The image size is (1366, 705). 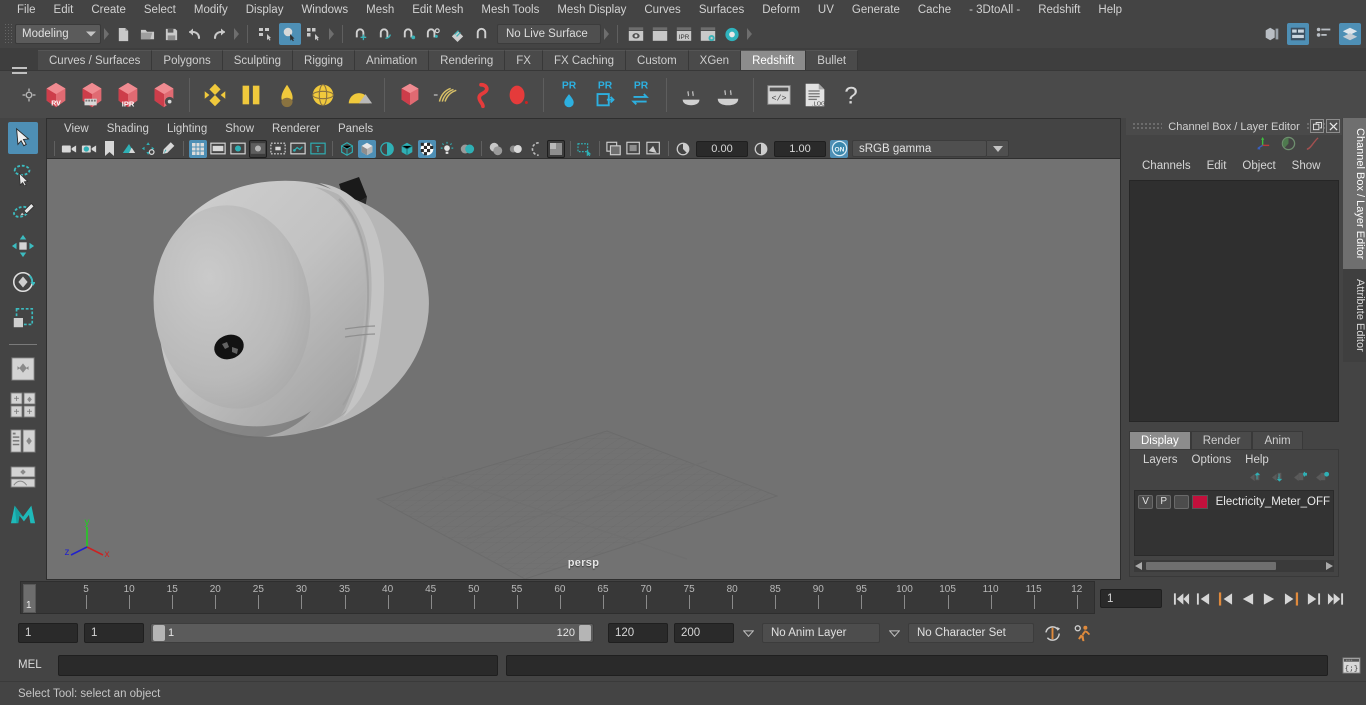 What do you see at coordinates (1354, 194) in the screenshot?
I see `side-tab-channel-box: Channel Box / Layer Editor` at bounding box center [1354, 194].